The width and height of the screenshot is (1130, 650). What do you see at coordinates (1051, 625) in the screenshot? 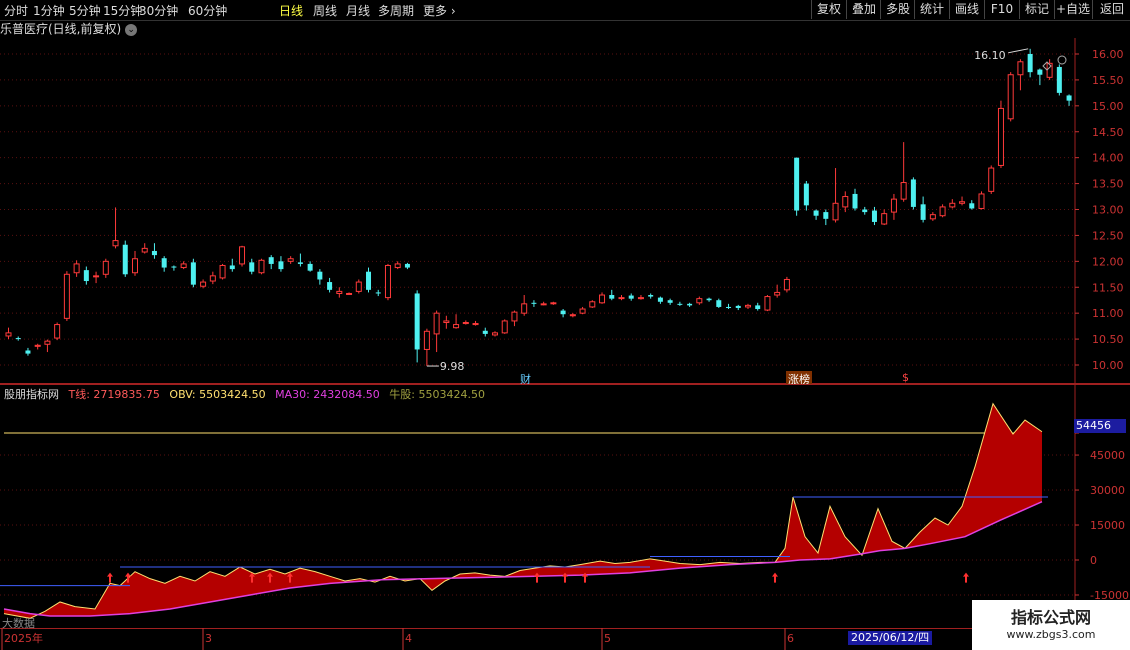
I see `site-watermark: 指标公式网 www.zbgs3.com` at bounding box center [1051, 625].